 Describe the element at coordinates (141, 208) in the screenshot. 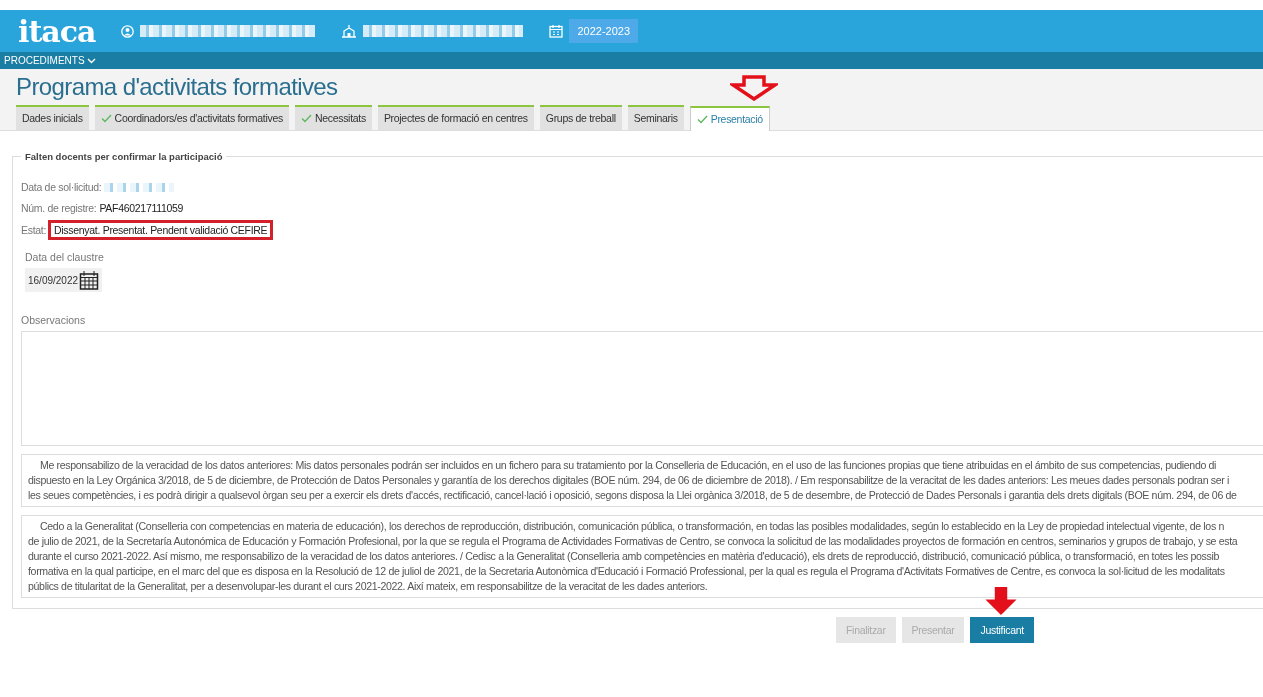

I see `field-value: PAF460217111059` at that location.